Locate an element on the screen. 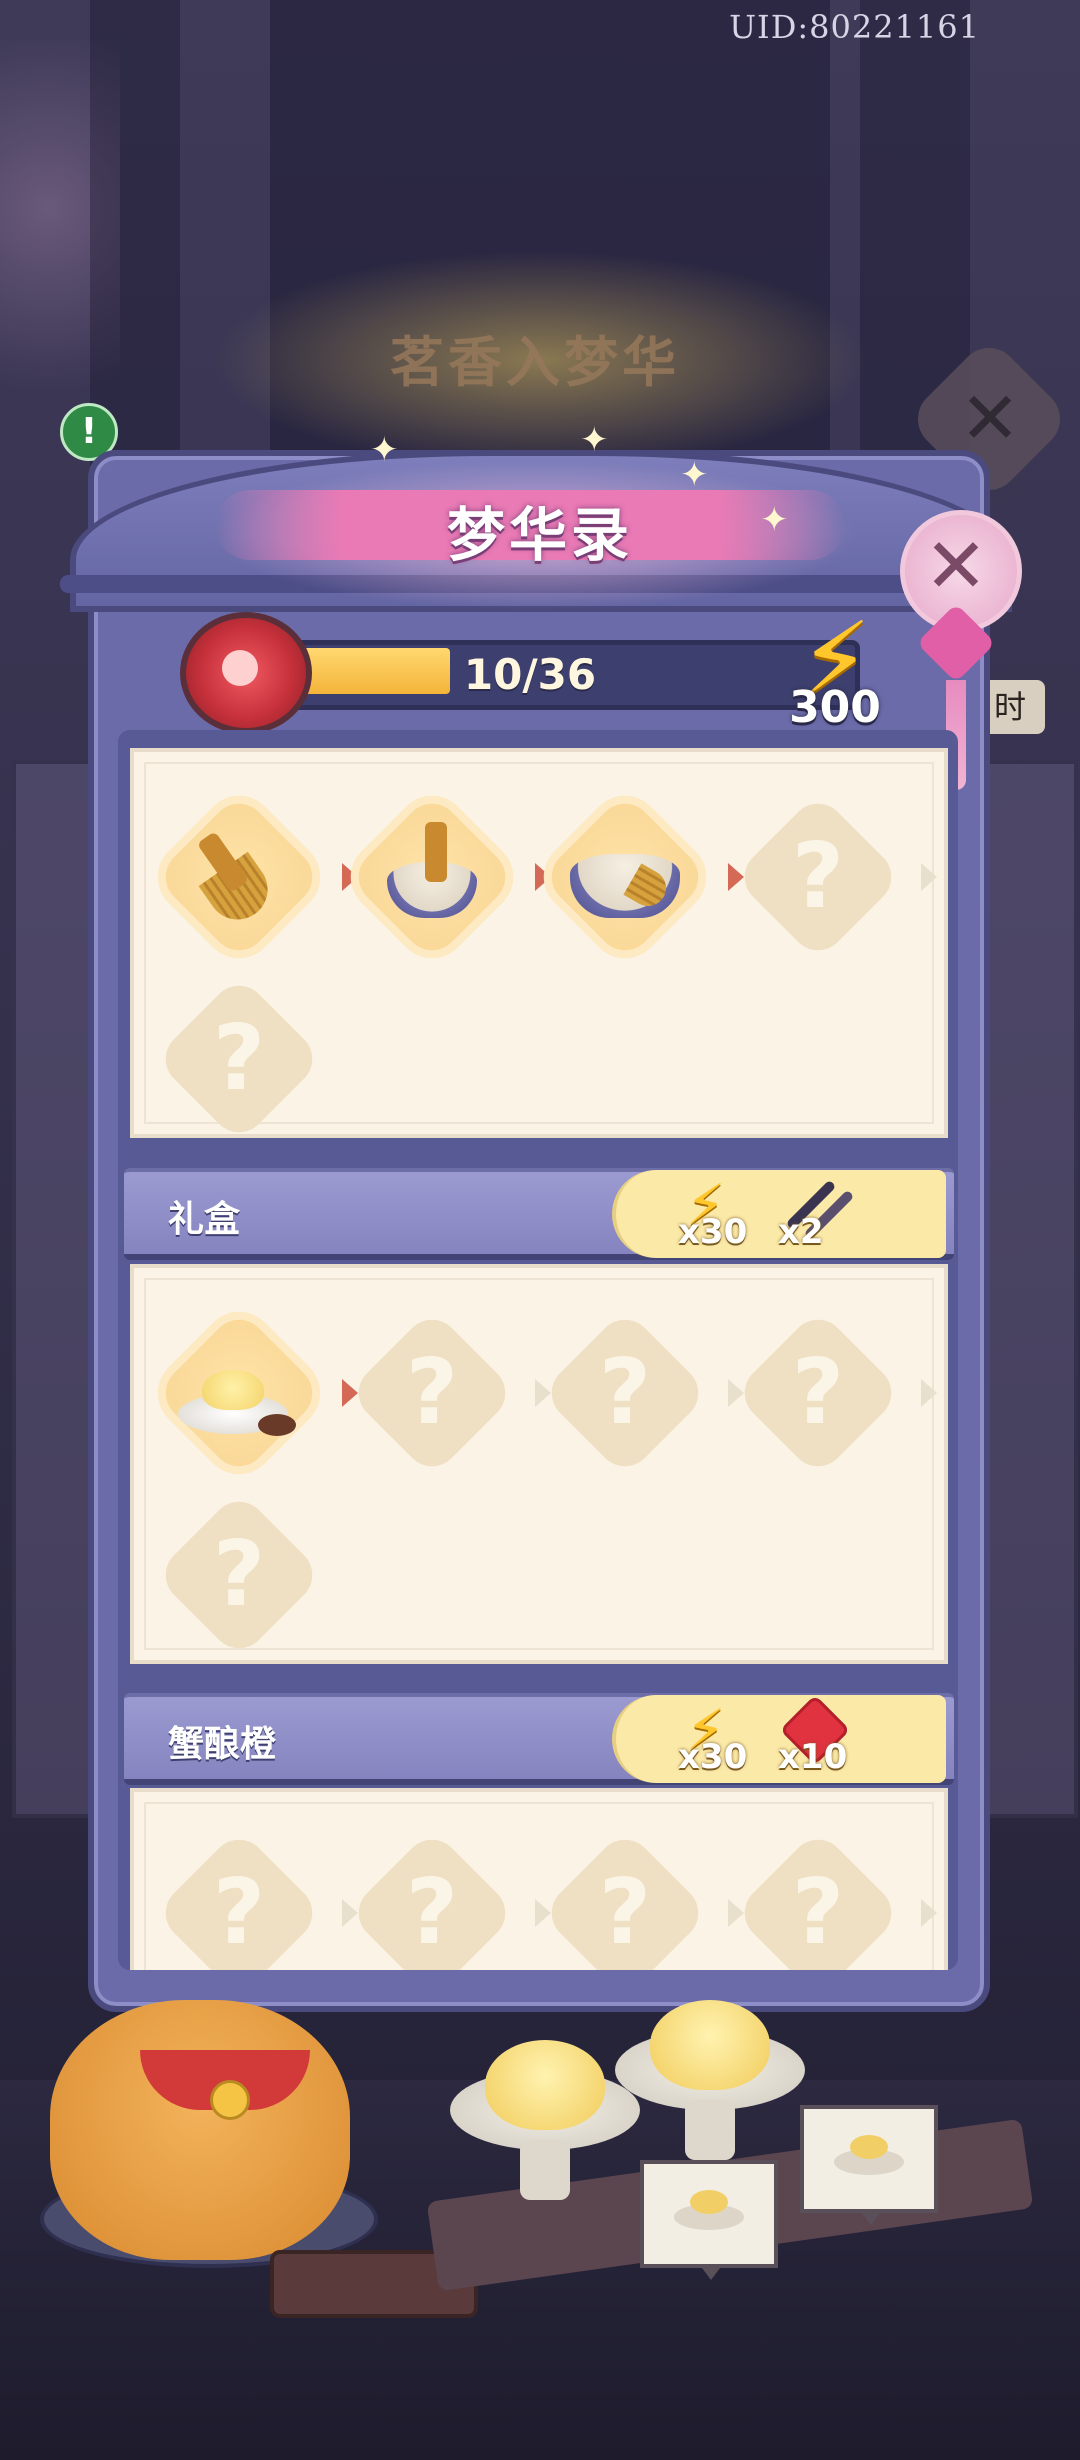 This screenshot has width=1080, height=2460. reward-tab: ⚡ x30 x10 is located at coordinates (779, 1738).